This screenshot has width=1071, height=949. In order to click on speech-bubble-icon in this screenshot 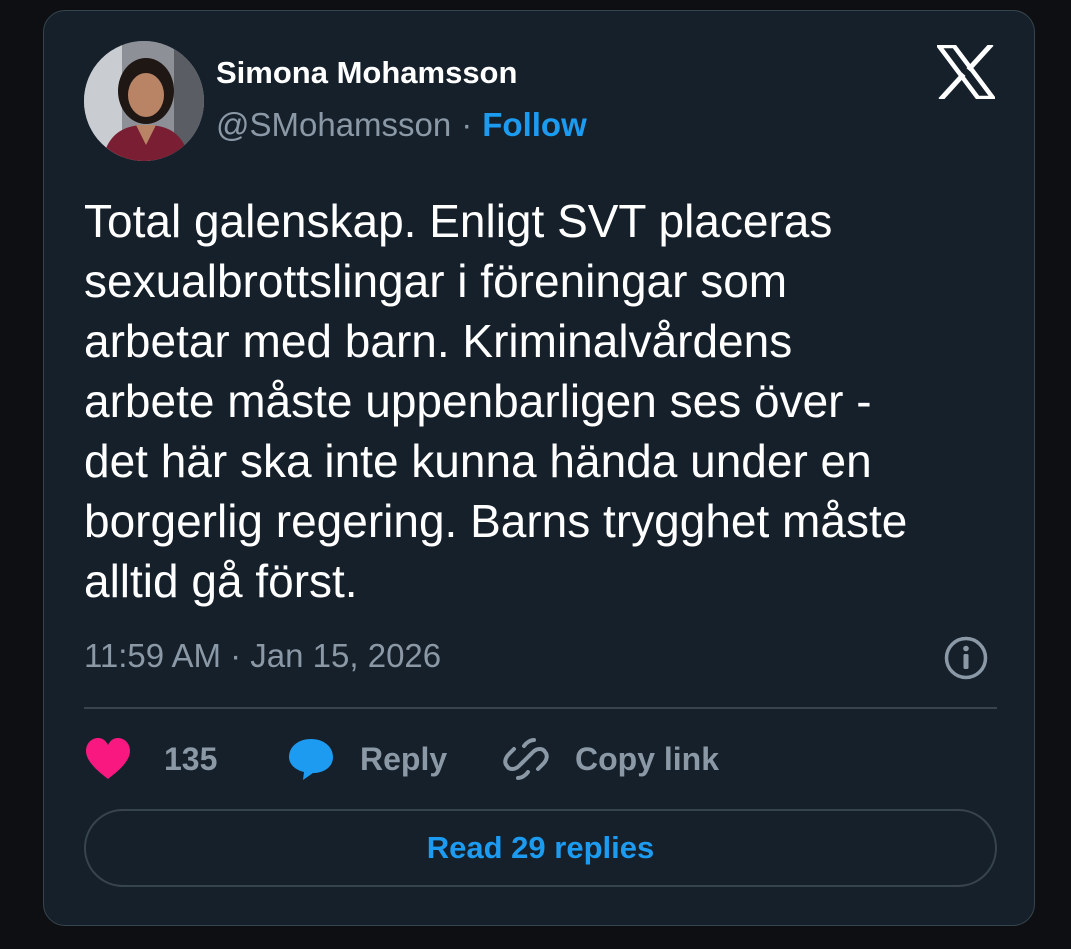, I will do `click(311, 759)`.